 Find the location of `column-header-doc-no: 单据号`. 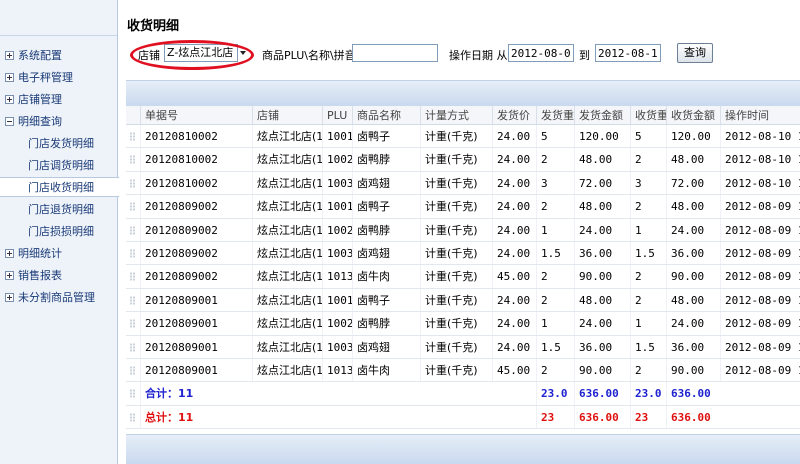

column-header-doc-no: 单据号 is located at coordinates (196, 115).